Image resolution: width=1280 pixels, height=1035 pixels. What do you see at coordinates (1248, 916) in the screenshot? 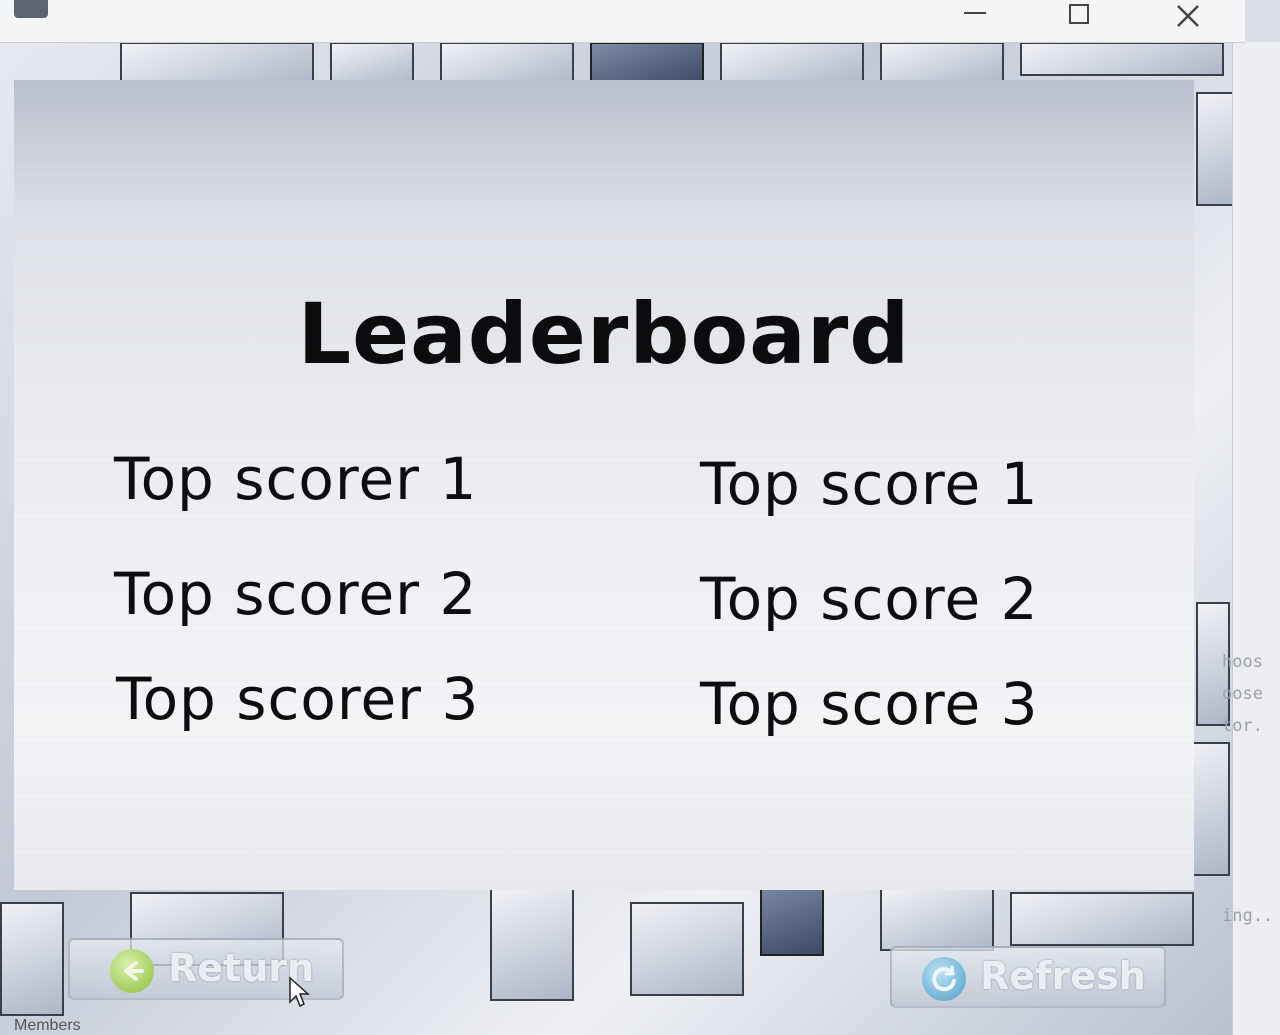
I see `background-text: ing..` at bounding box center [1248, 916].